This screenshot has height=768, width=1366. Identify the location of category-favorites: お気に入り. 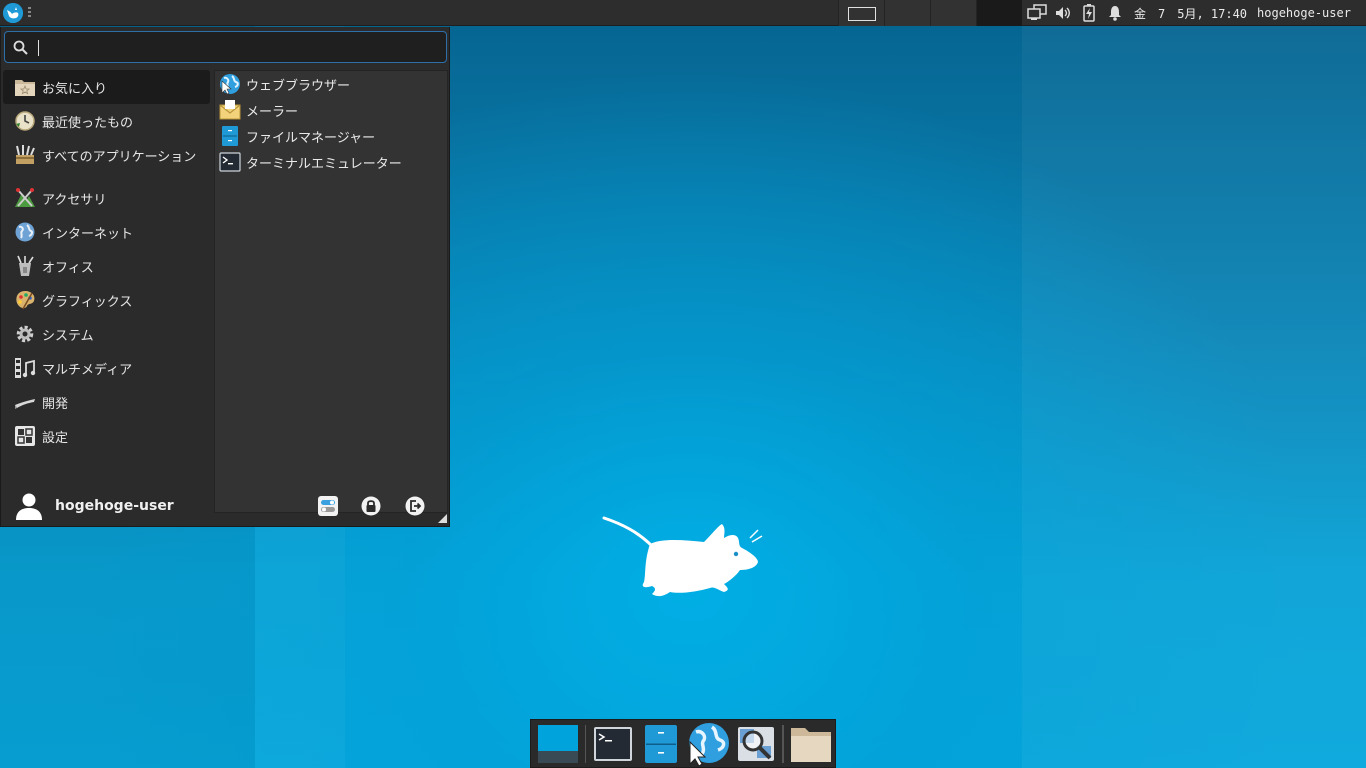
(106, 87).